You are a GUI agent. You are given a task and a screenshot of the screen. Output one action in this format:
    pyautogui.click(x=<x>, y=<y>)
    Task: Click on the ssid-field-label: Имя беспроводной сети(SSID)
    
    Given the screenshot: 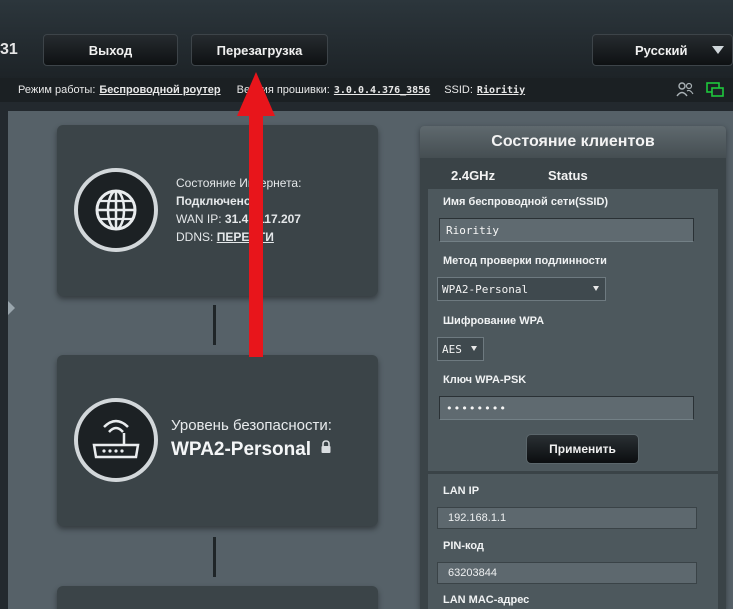 What is the action you would take?
    pyautogui.click(x=526, y=202)
    